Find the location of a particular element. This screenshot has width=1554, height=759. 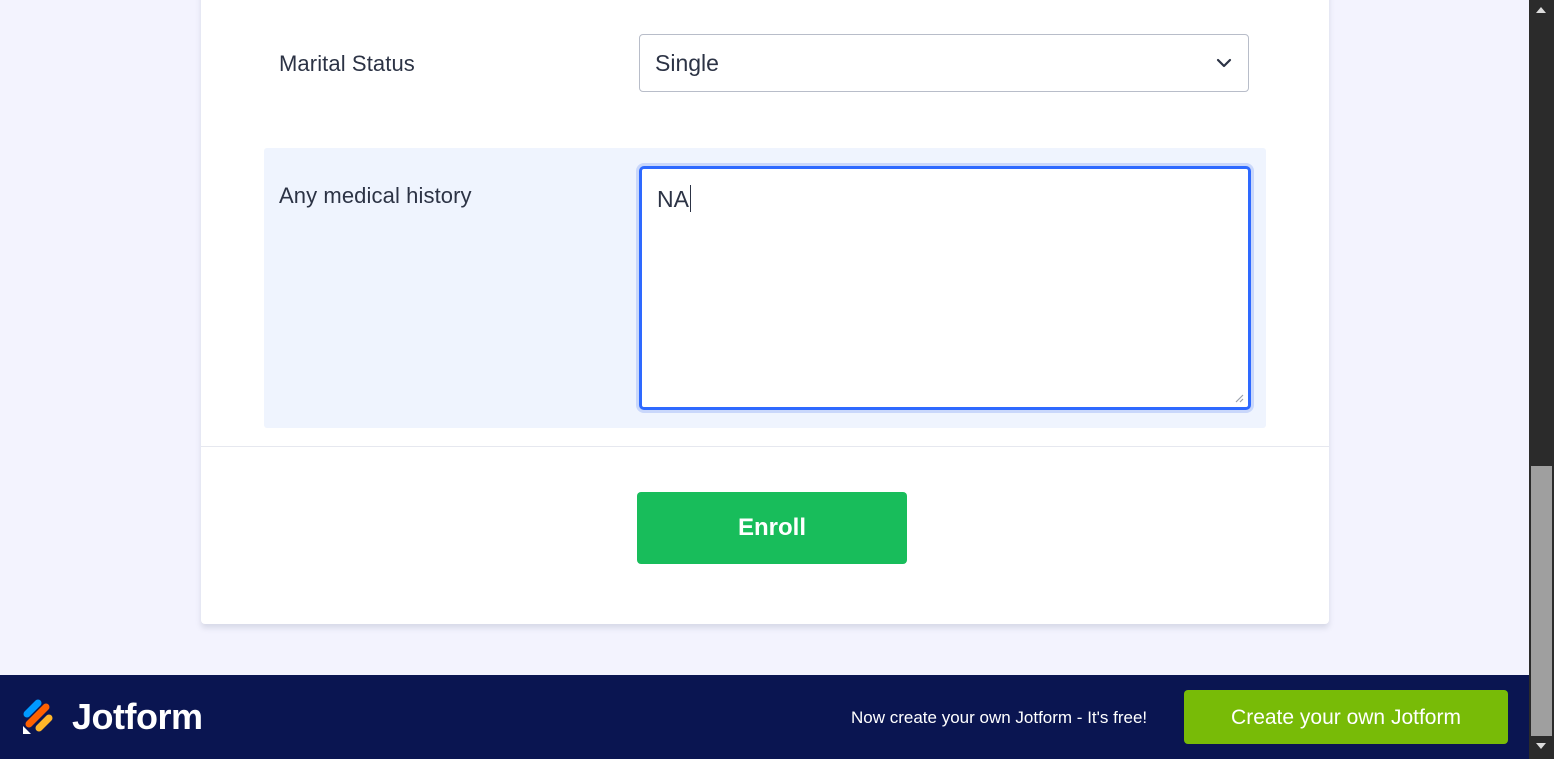

medical-history-text-wrap: NA is located at coordinates (674, 199).